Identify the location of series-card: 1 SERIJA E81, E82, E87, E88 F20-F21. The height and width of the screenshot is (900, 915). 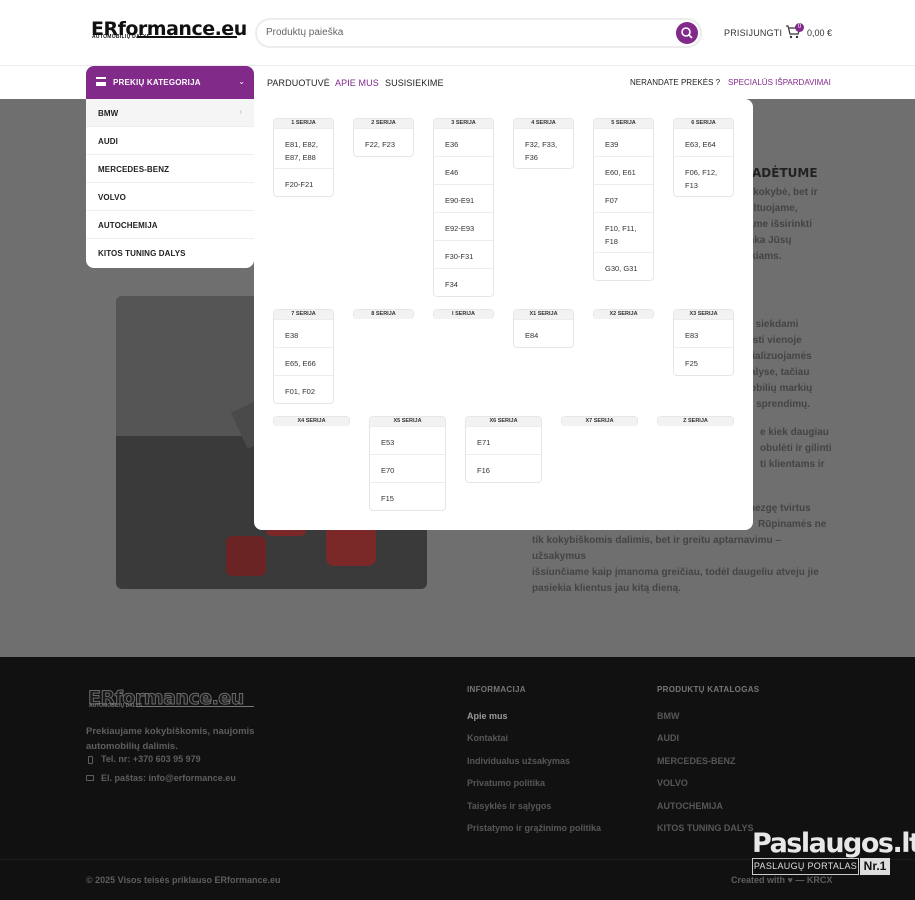
(303, 157).